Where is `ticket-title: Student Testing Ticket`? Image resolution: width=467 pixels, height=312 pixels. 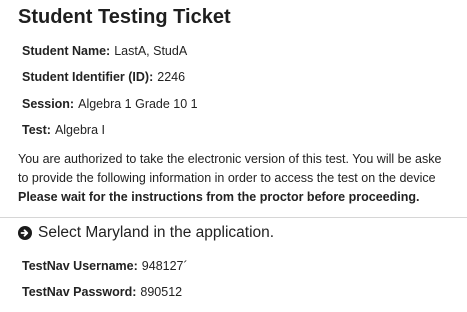 ticket-title: Student Testing Ticket is located at coordinates (124, 17).